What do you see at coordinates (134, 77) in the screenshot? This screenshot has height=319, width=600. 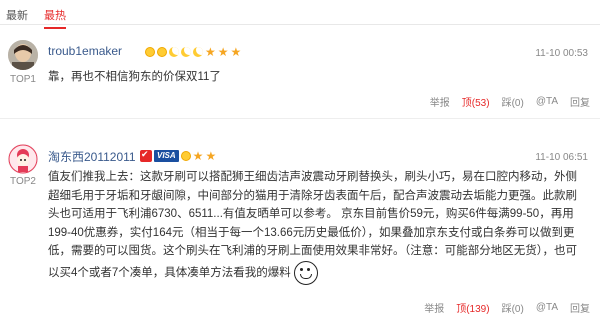 I see `comment-text: 靠，再也不相信狗东的价保双11了` at bounding box center [134, 77].